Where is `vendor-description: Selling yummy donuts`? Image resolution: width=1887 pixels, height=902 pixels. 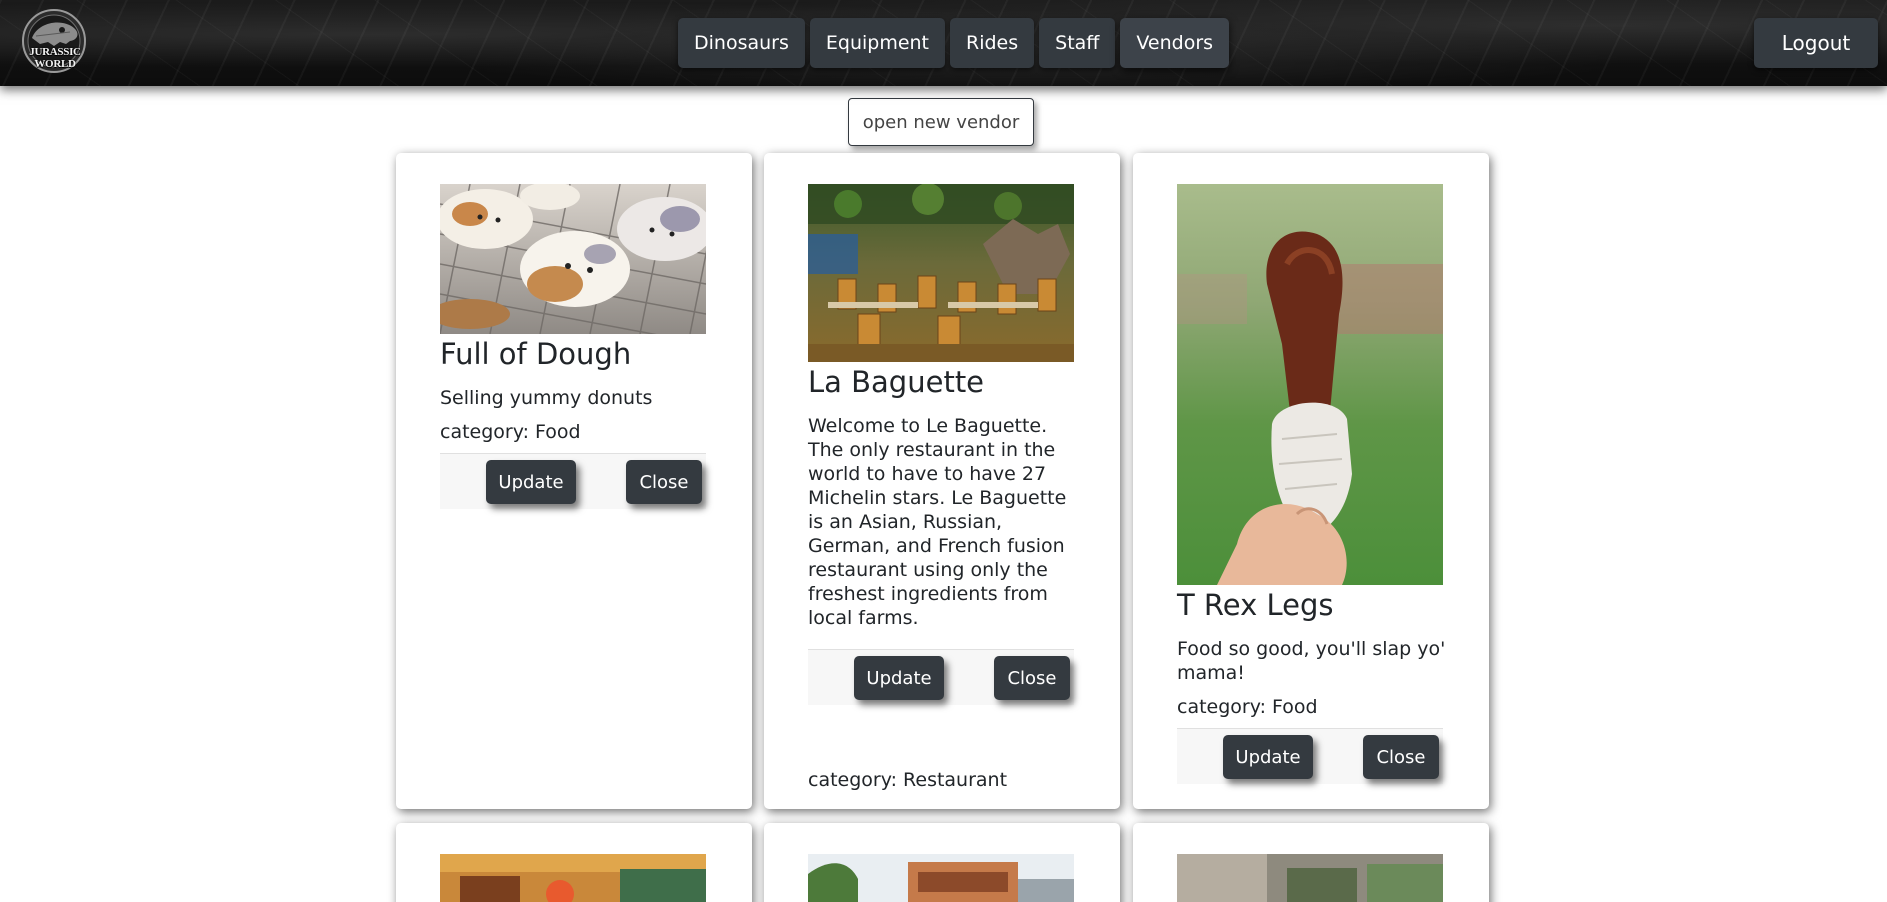
vendor-description: Selling yummy donuts is located at coordinates (546, 398).